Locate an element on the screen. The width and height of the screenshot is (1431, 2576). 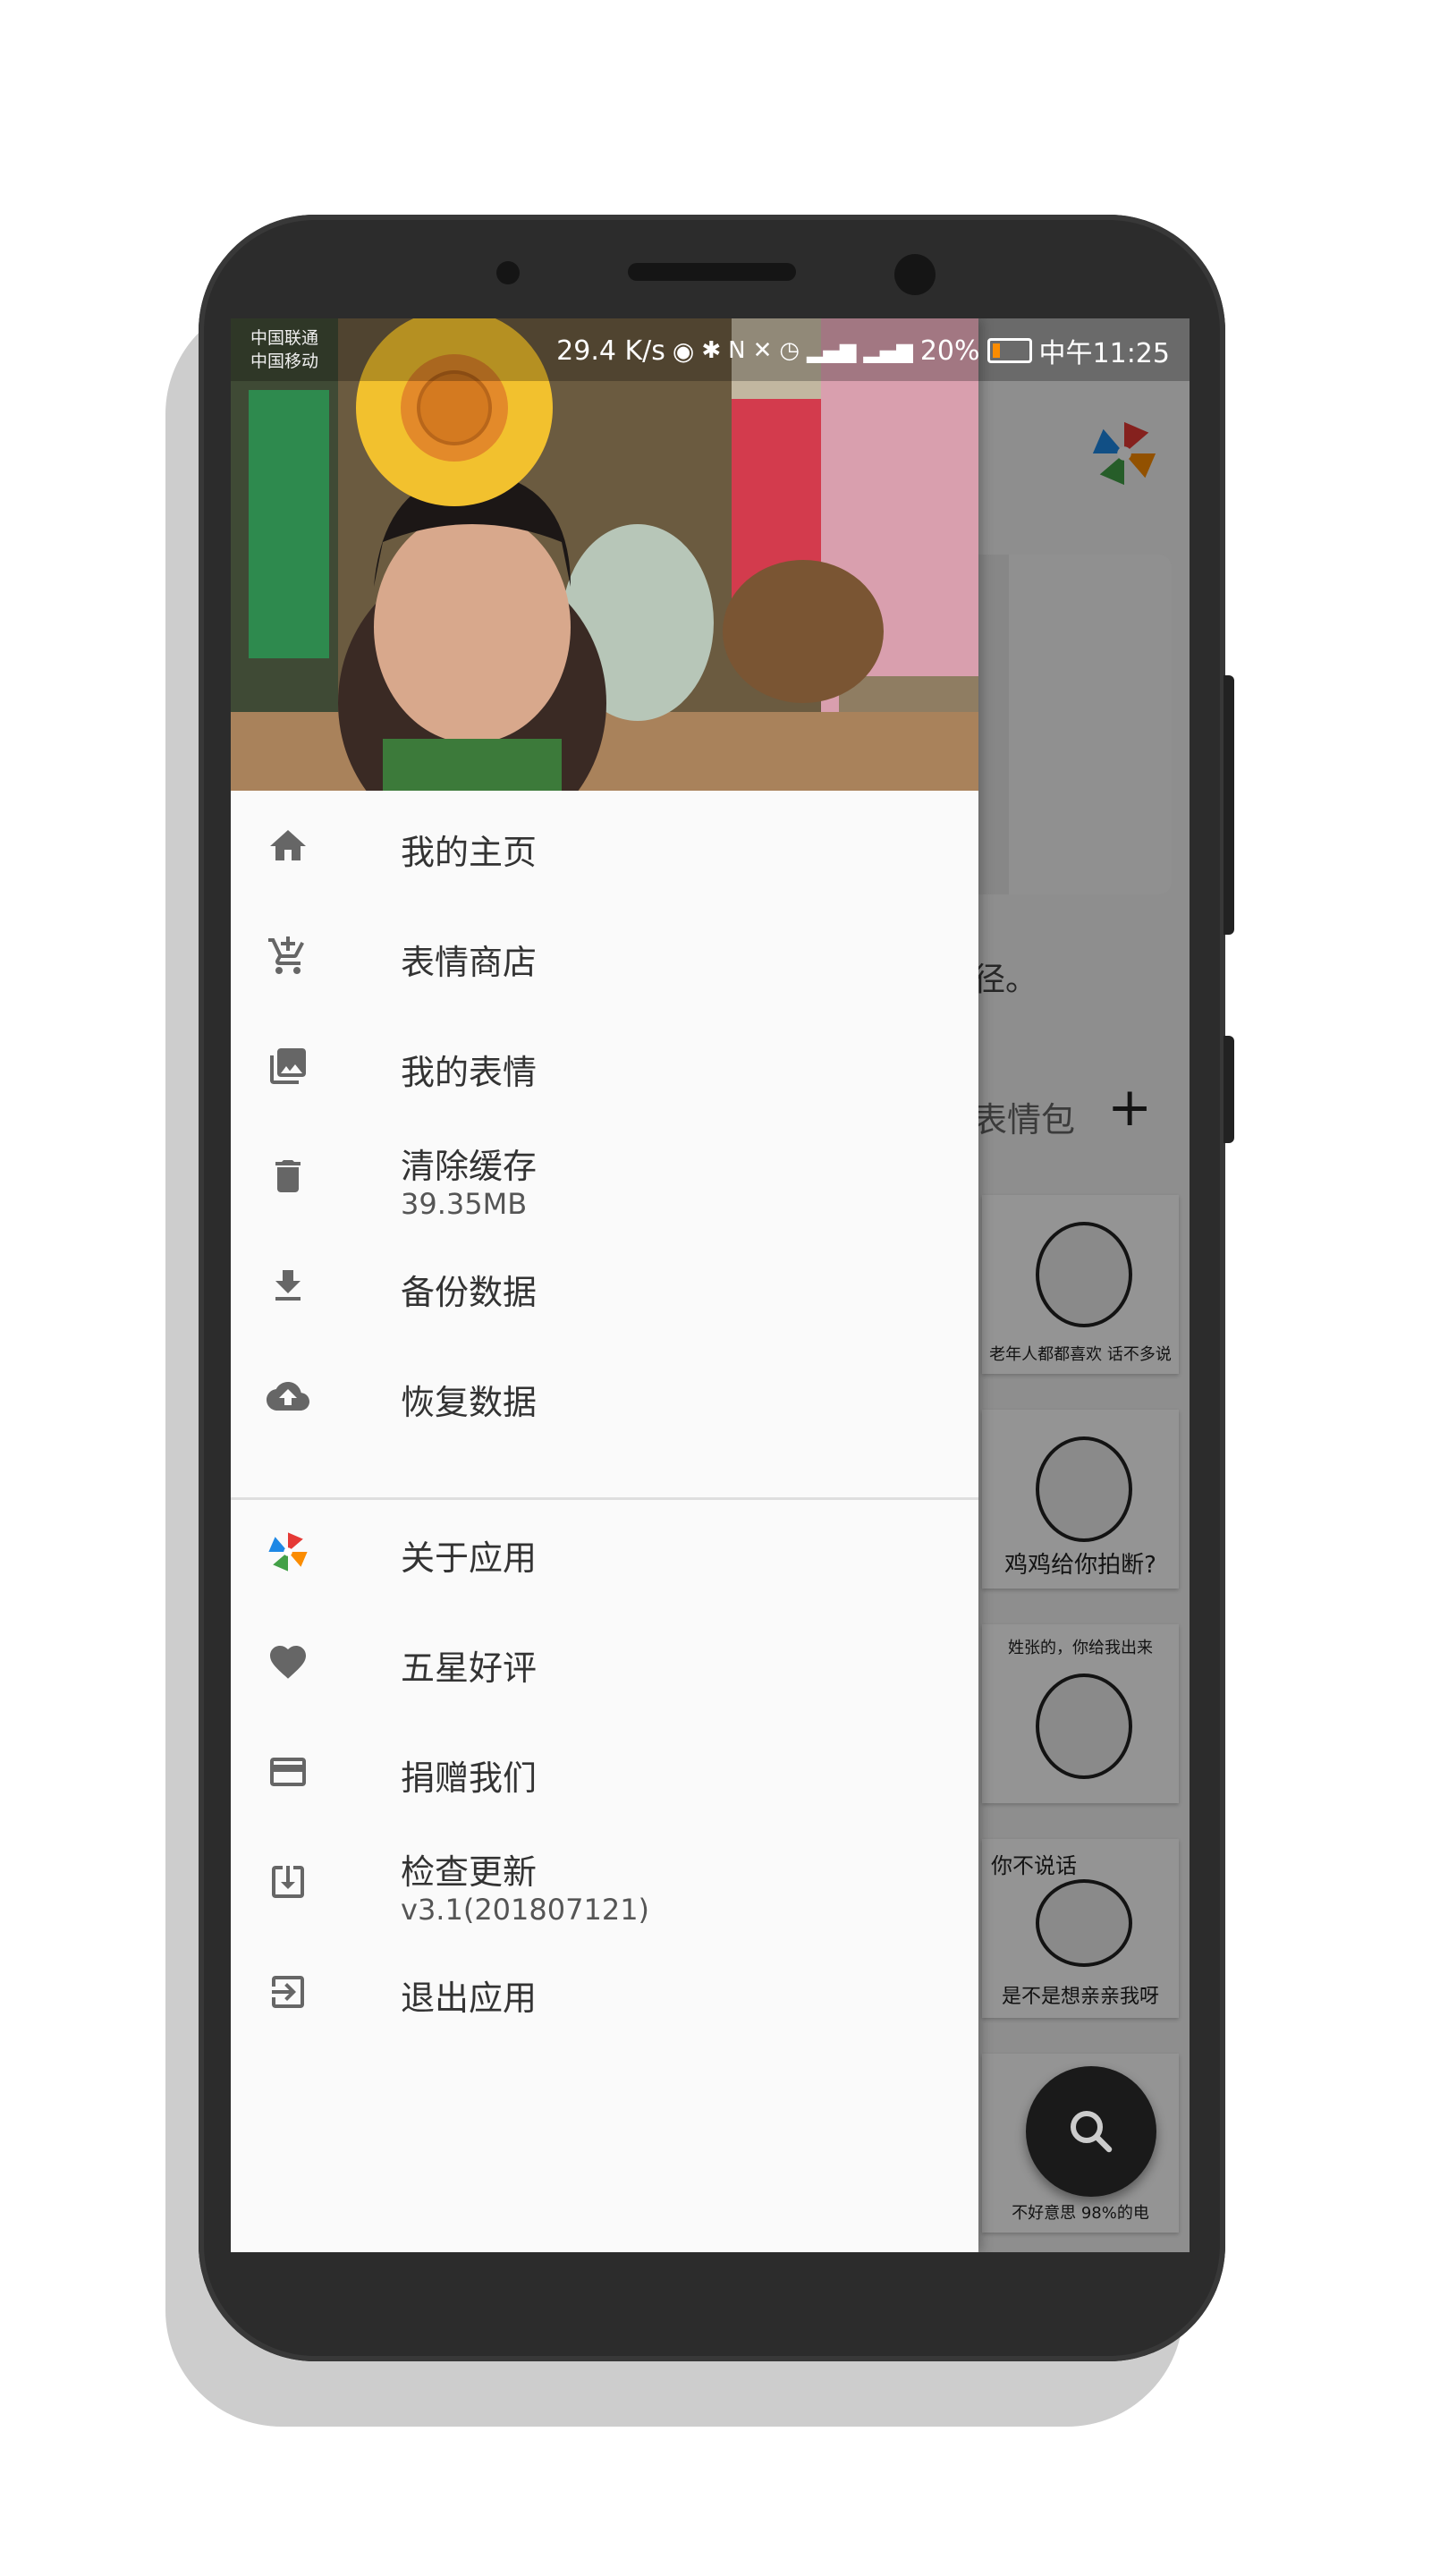
drawer-item-label: 恢复数据 is located at coordinates (469, 1402).